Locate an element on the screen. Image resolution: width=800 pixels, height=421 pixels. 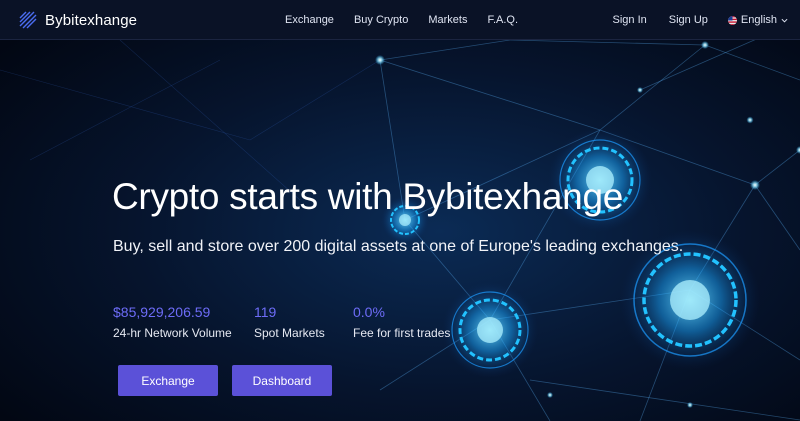
stat-label: Fee for first trades is located at coordinates (402, 333).